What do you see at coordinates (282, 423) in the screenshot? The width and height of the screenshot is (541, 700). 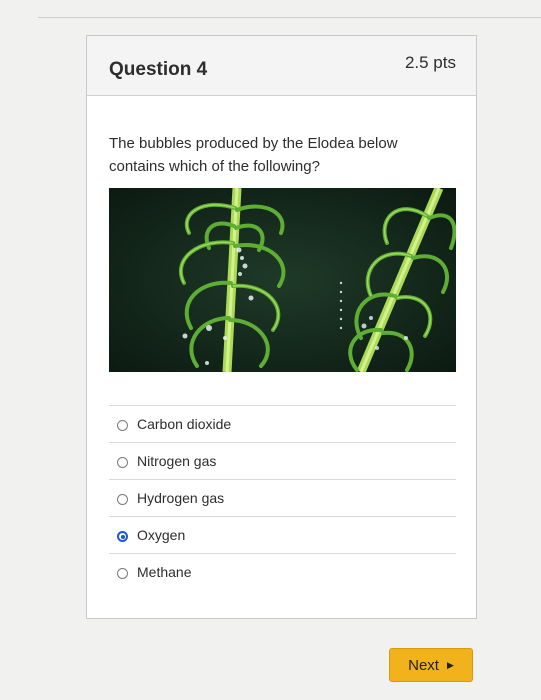 I see `answer-option: Carbon dioxide` at bounding box center [282, 423].